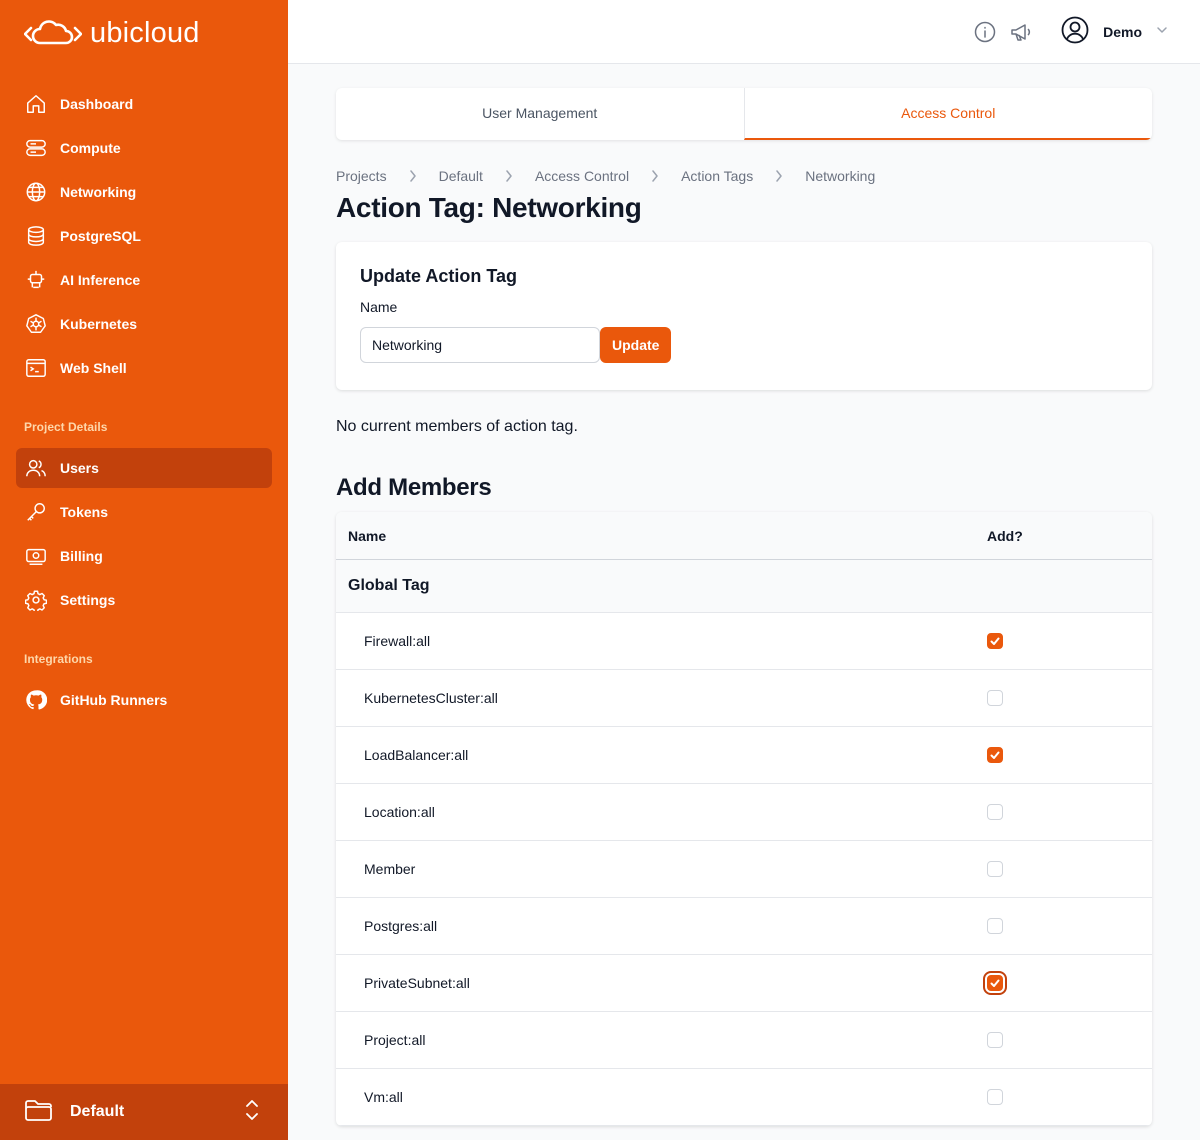 This screenshot has height=1140, width=1200. I want to click on folder-icon, so click(39, 1112).